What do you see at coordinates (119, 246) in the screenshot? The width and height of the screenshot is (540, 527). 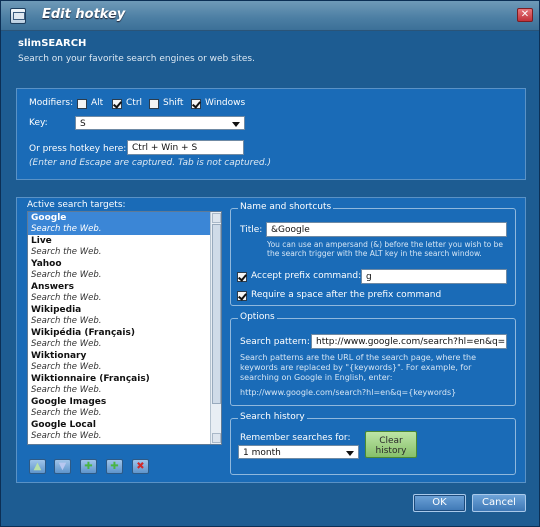 I see `search-target-item: Live Search the Web.` at bounding box center [119, 246].